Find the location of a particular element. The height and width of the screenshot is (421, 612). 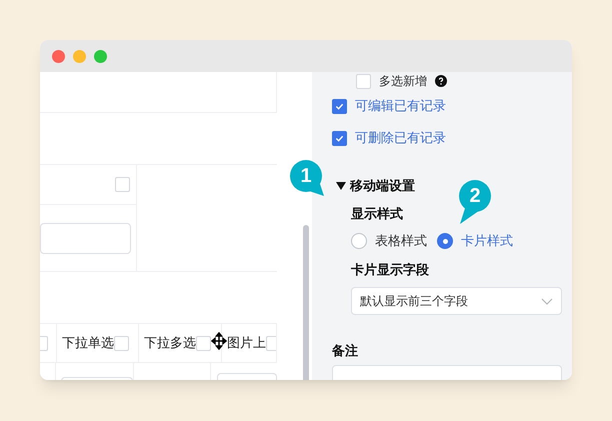

expand-triangle-icon is located at coordinates (341, 186).